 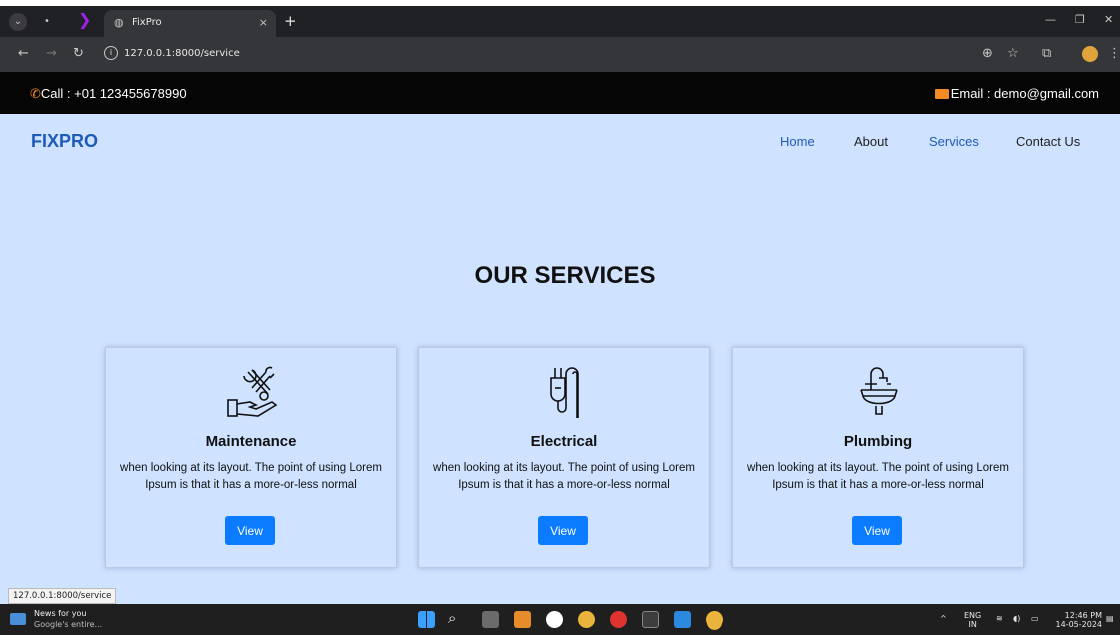 I want to click on clock-time: 12:46 PM, so click(x=1083, y=615).